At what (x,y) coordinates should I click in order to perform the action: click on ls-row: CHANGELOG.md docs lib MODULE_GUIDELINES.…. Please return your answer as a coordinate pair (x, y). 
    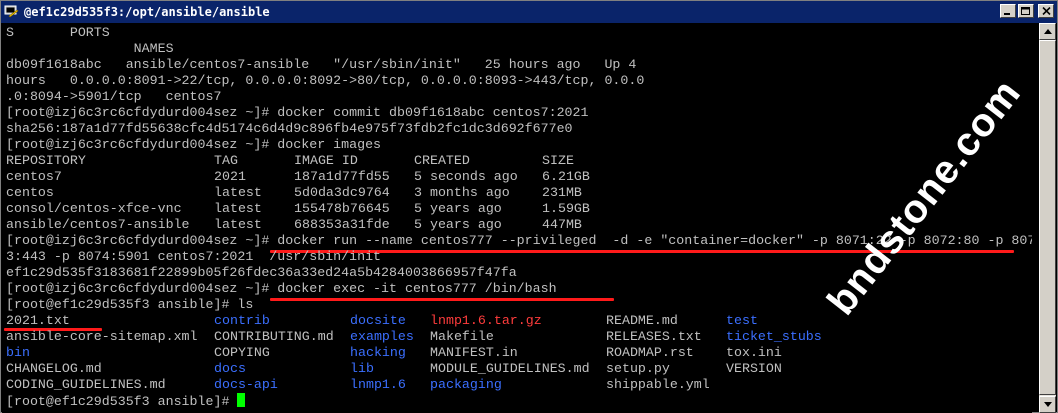
    Looking at the image, I should click on (456, 369).